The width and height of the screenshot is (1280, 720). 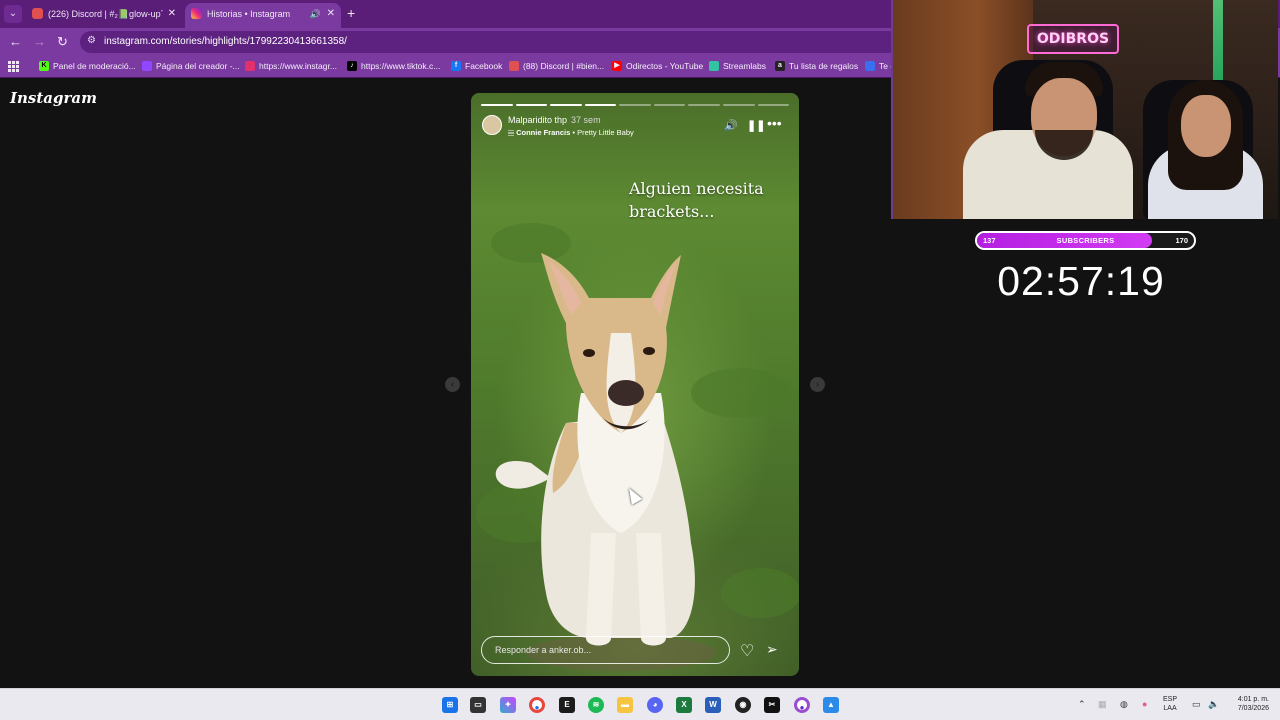 I want to click on bookmark-streamlabs: Streamlabs, so click(x=737, y=66).